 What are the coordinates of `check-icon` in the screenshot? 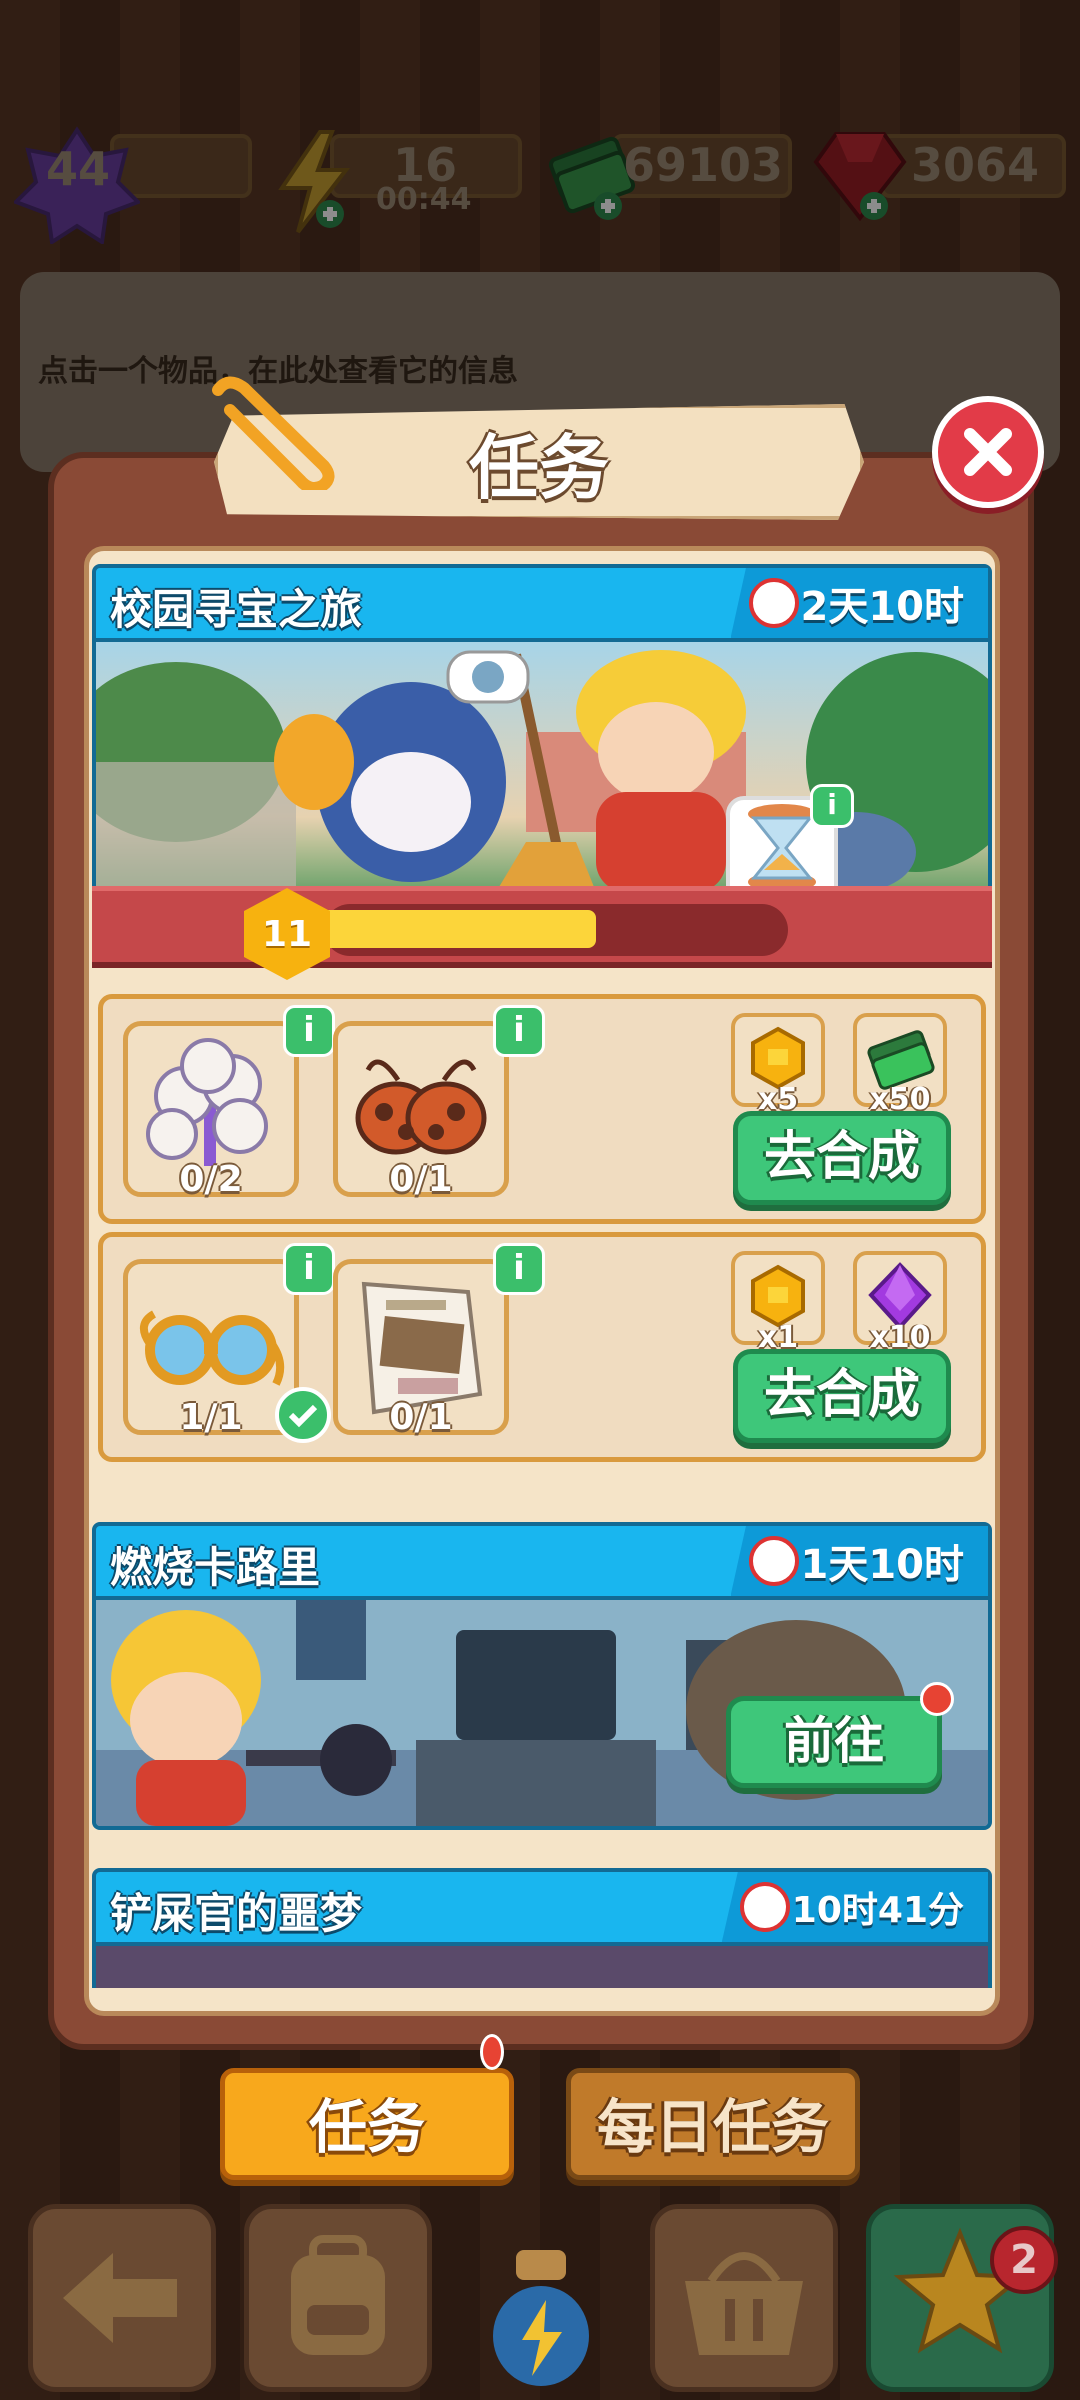 It's located at (303, 1415).